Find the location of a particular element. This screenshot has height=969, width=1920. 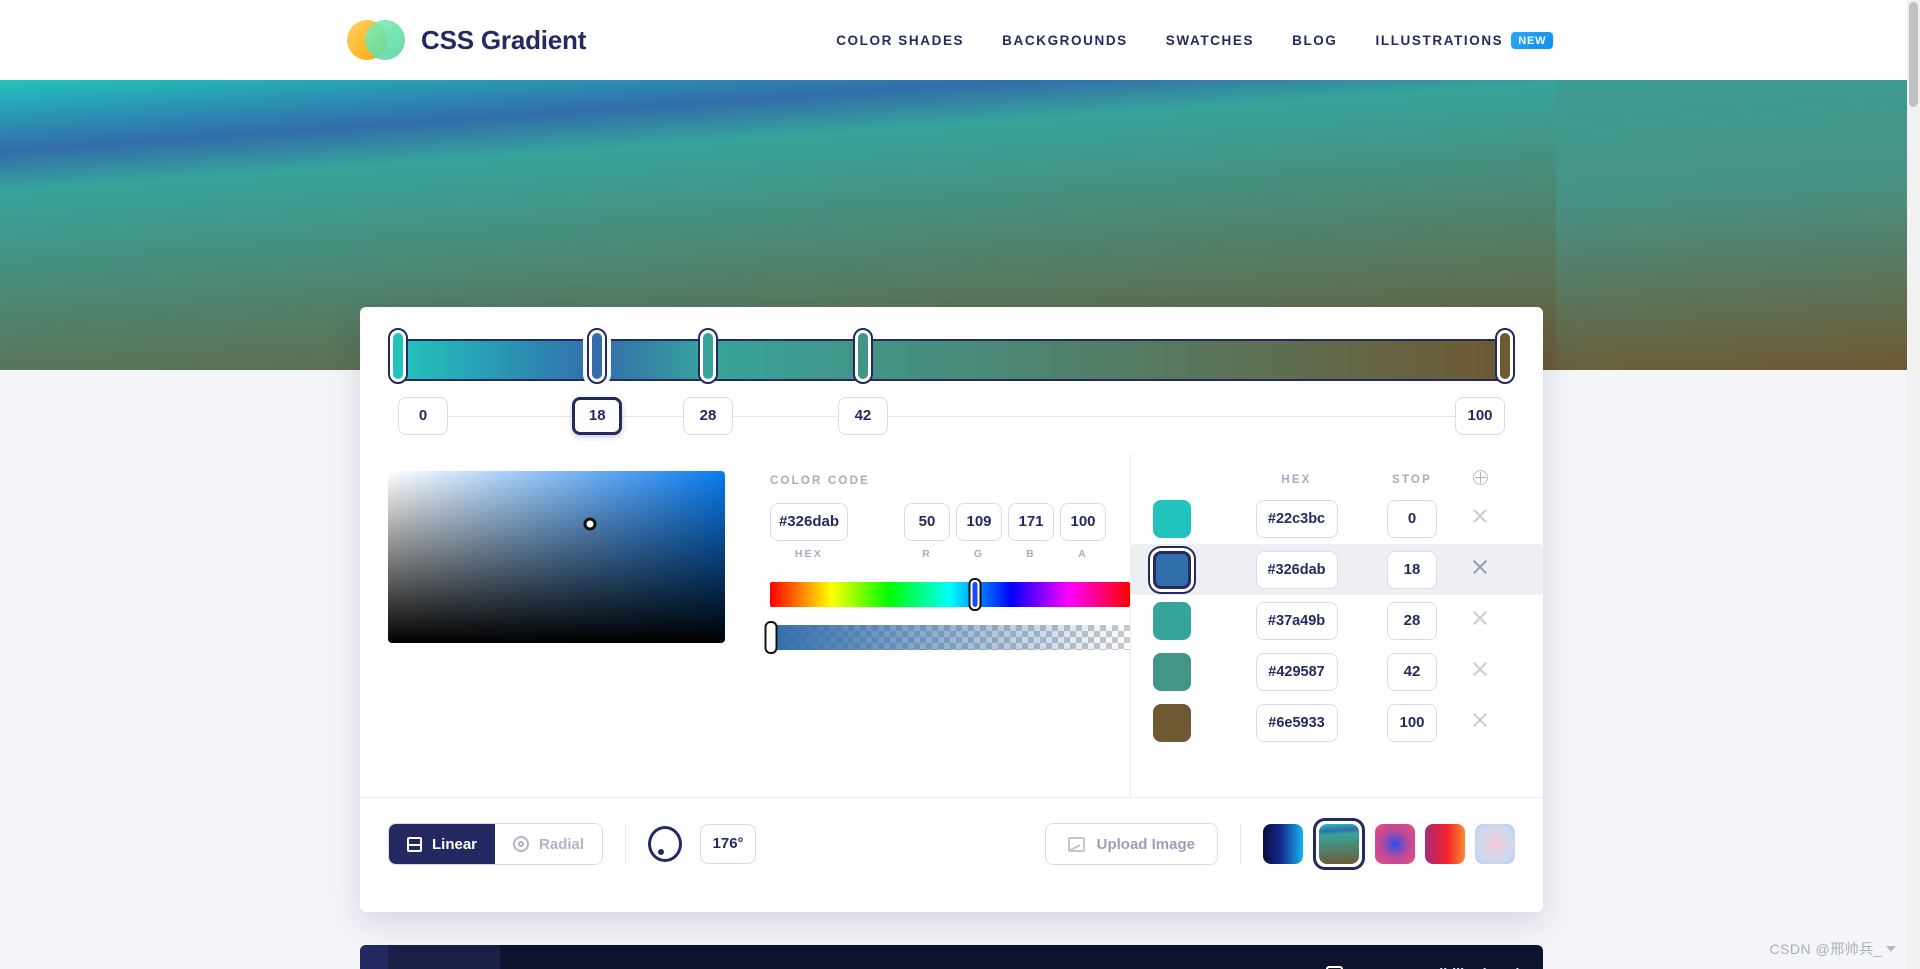

stop-row-4: #6e5933 100 is located at coordinates (1337, 722).